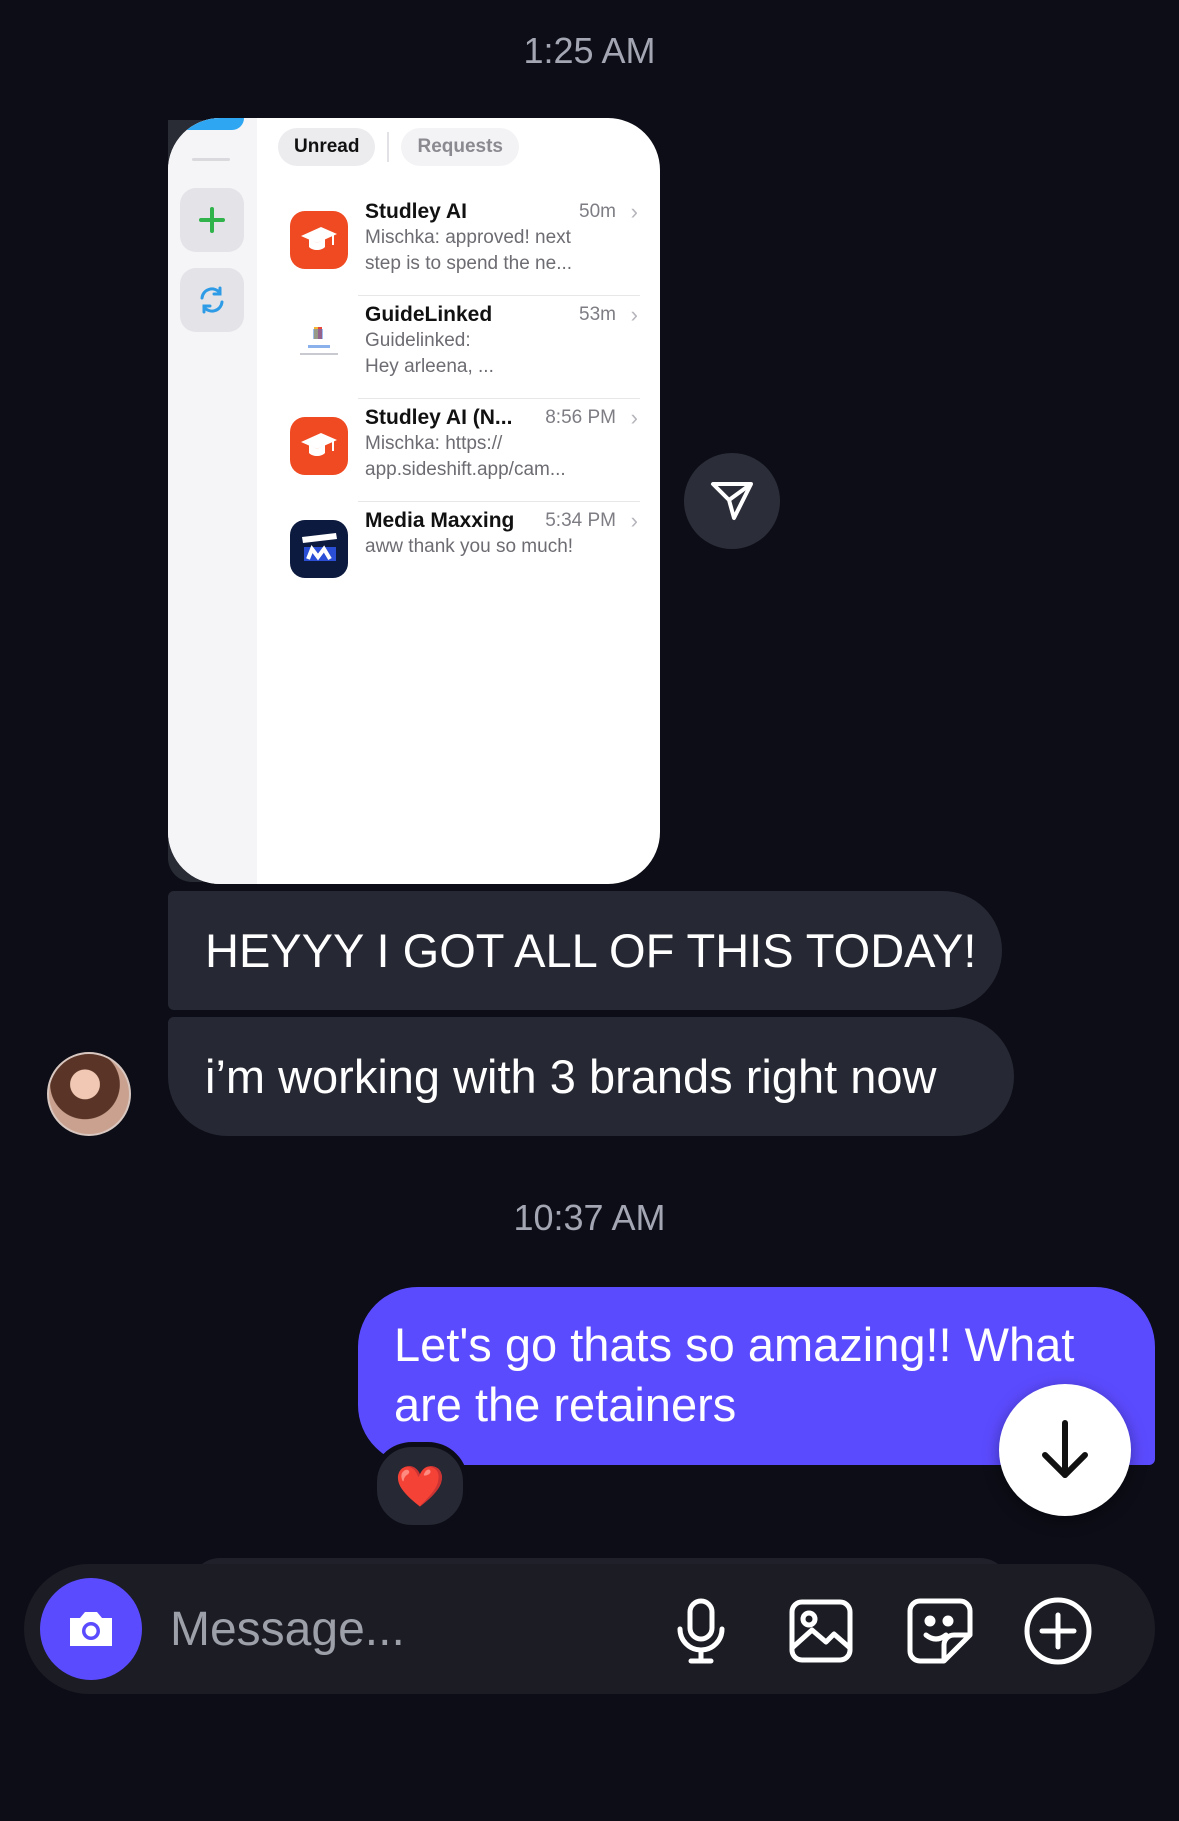 The width and height of the screenshot is (1179, 1821). What do you see at coordinates (565, 1404) in the screenshot?
I see `message-text: are the retainers` at bounding box center [565, 1404].